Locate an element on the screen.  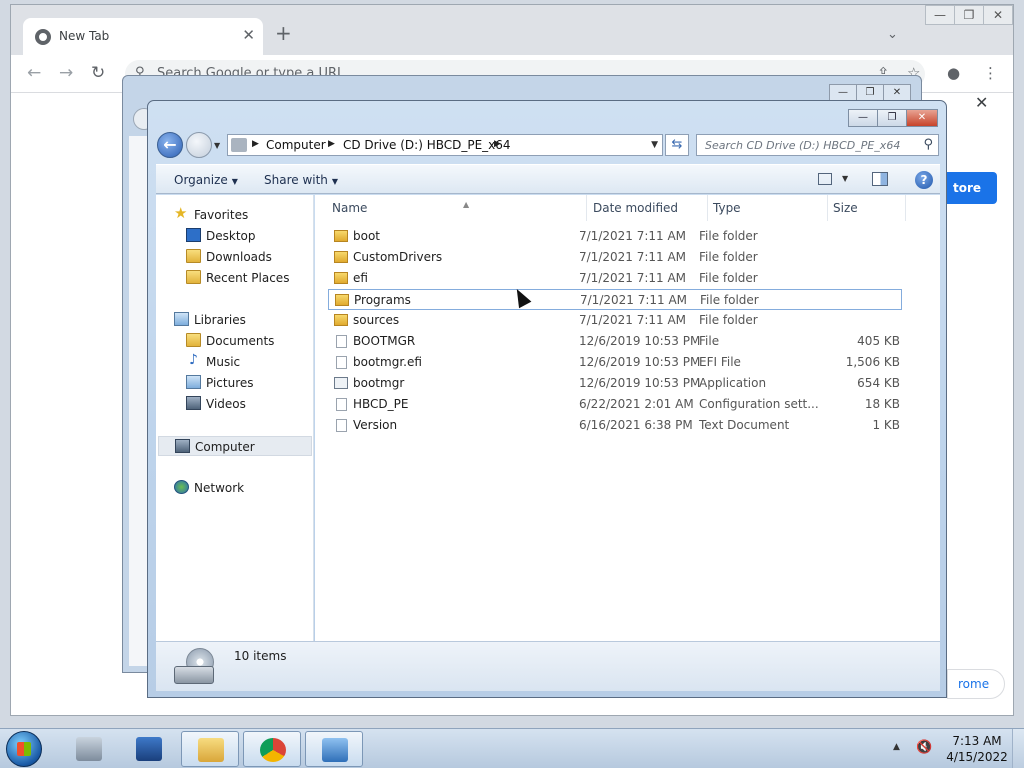
taskbar-server-manager is located at coordinates (89, 749).